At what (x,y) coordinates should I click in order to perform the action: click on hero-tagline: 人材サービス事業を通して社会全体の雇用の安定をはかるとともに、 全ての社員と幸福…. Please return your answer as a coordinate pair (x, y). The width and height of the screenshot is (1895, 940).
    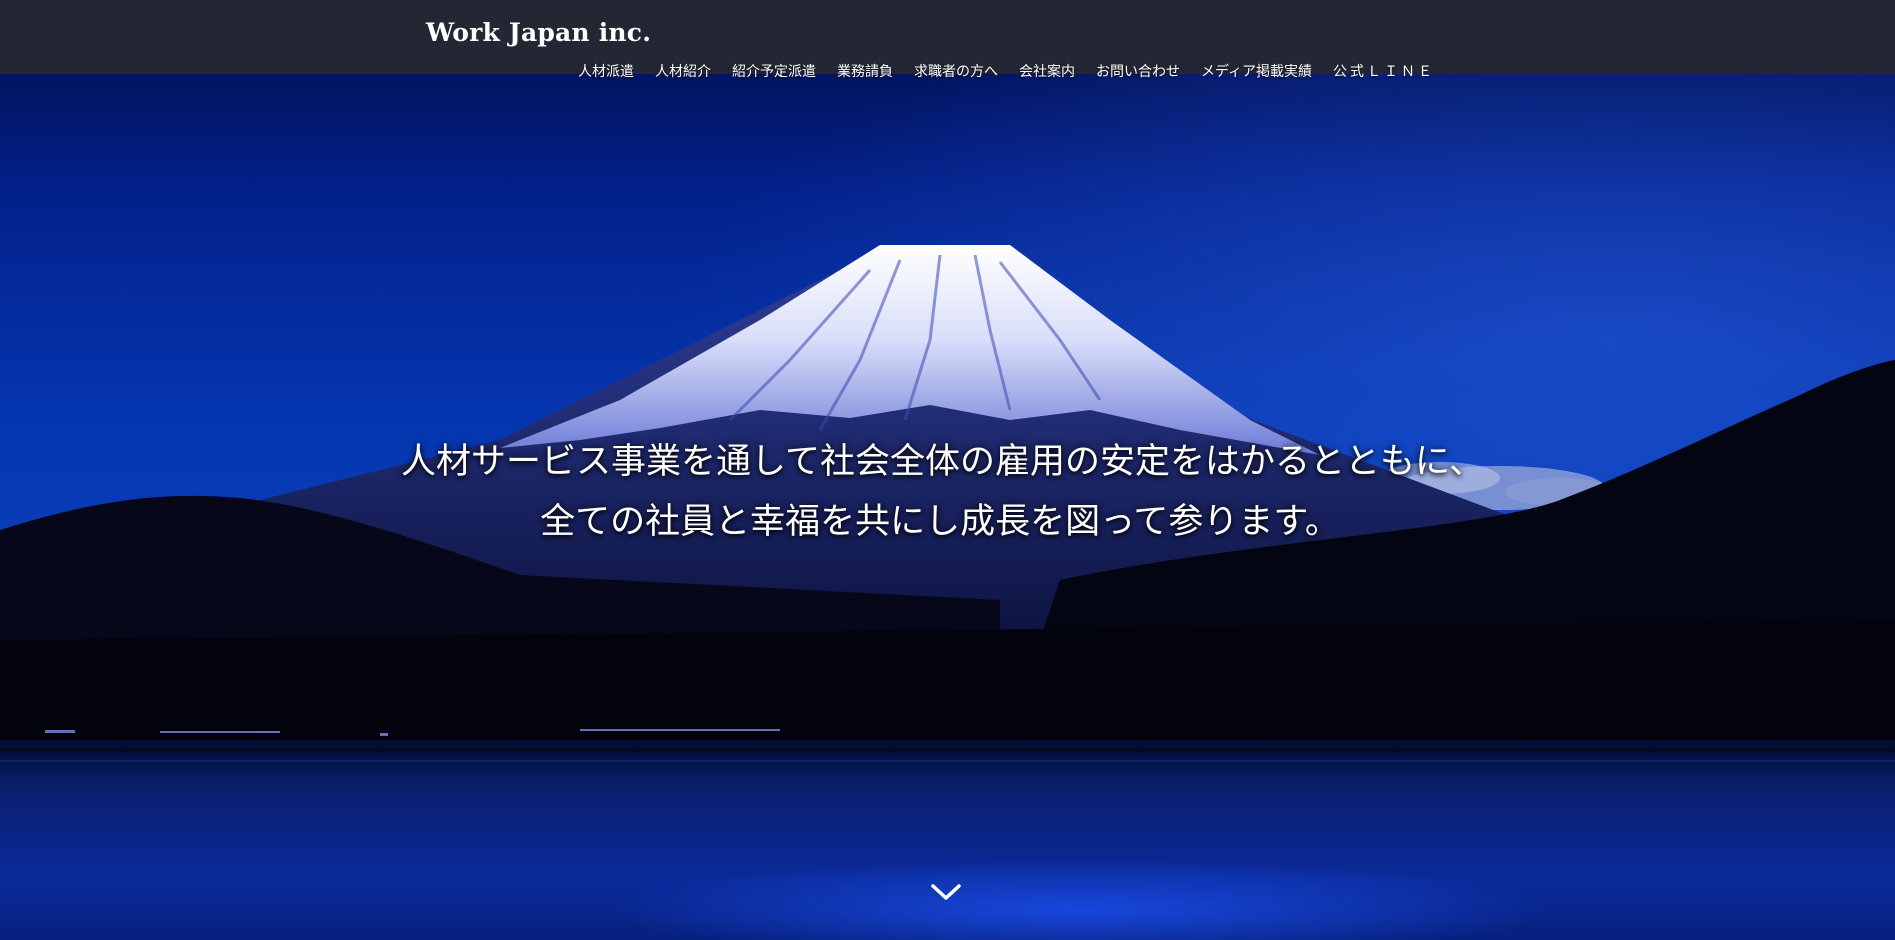
    Looking at the image, I should click on (947, 492).